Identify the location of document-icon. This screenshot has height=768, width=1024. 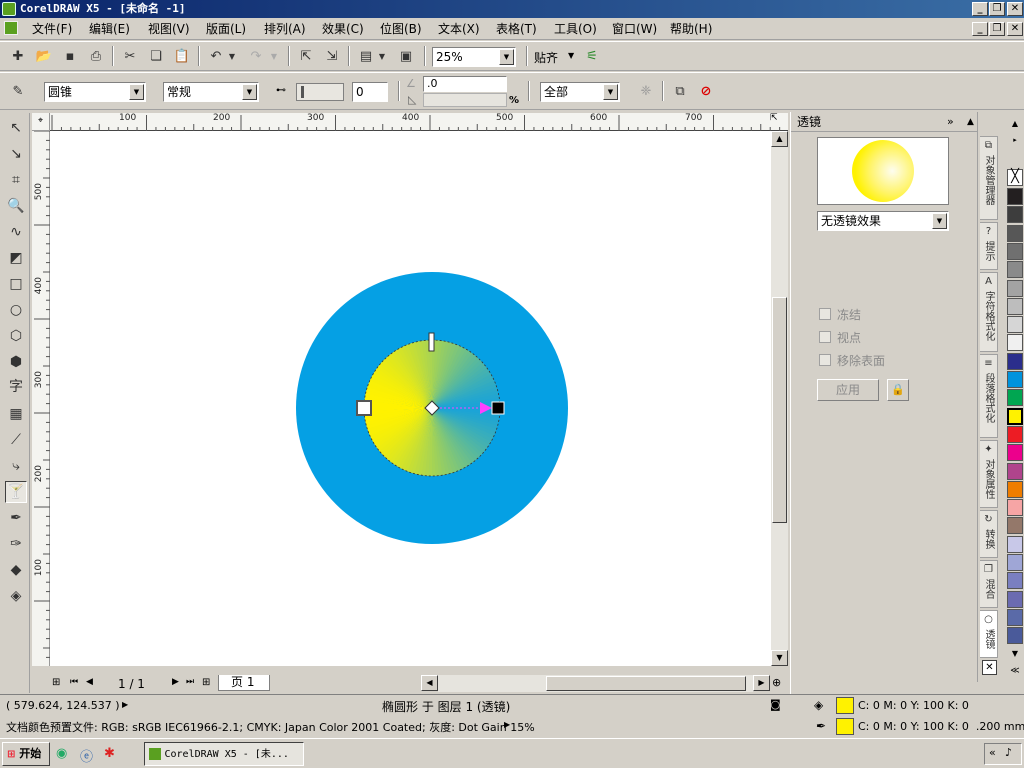
(11, 28).